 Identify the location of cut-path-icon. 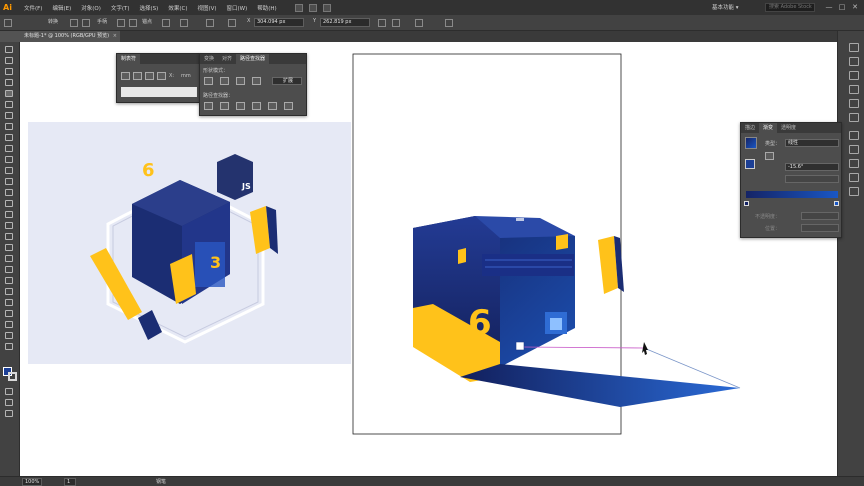
(184, 23).